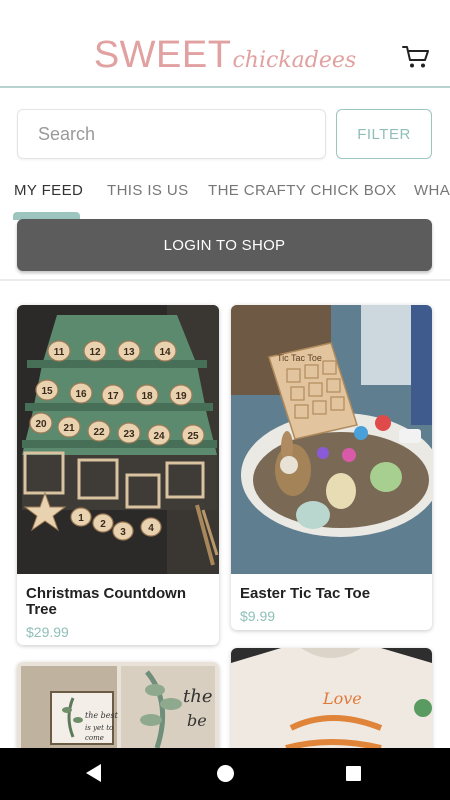  Describe the element at coordinates (353, 773) in the screenshot. I see `recents-square-icon` at that location.